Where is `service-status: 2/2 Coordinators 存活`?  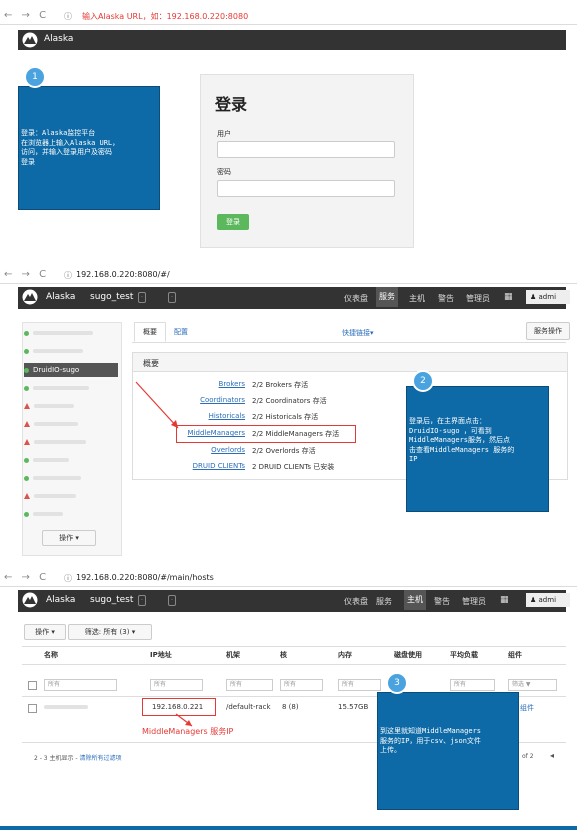
service-status: 2/2 Coordinators 存活 is located at coordinates (289, 401).